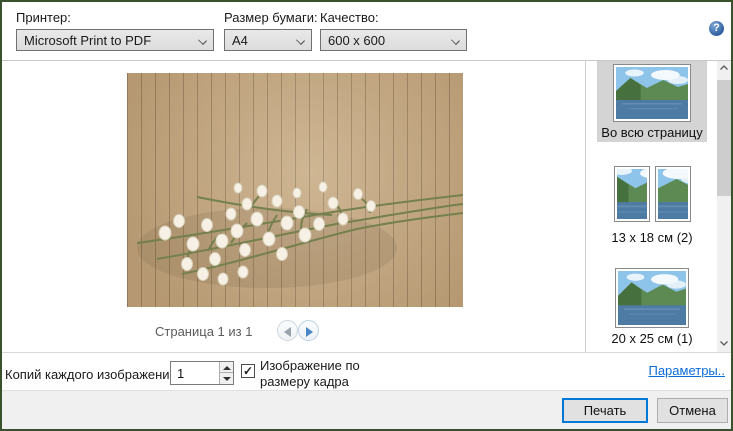 Image resolution: width=733 pixels, height=431 pixels. I want to click on copies-stepper, so click(202, 373).